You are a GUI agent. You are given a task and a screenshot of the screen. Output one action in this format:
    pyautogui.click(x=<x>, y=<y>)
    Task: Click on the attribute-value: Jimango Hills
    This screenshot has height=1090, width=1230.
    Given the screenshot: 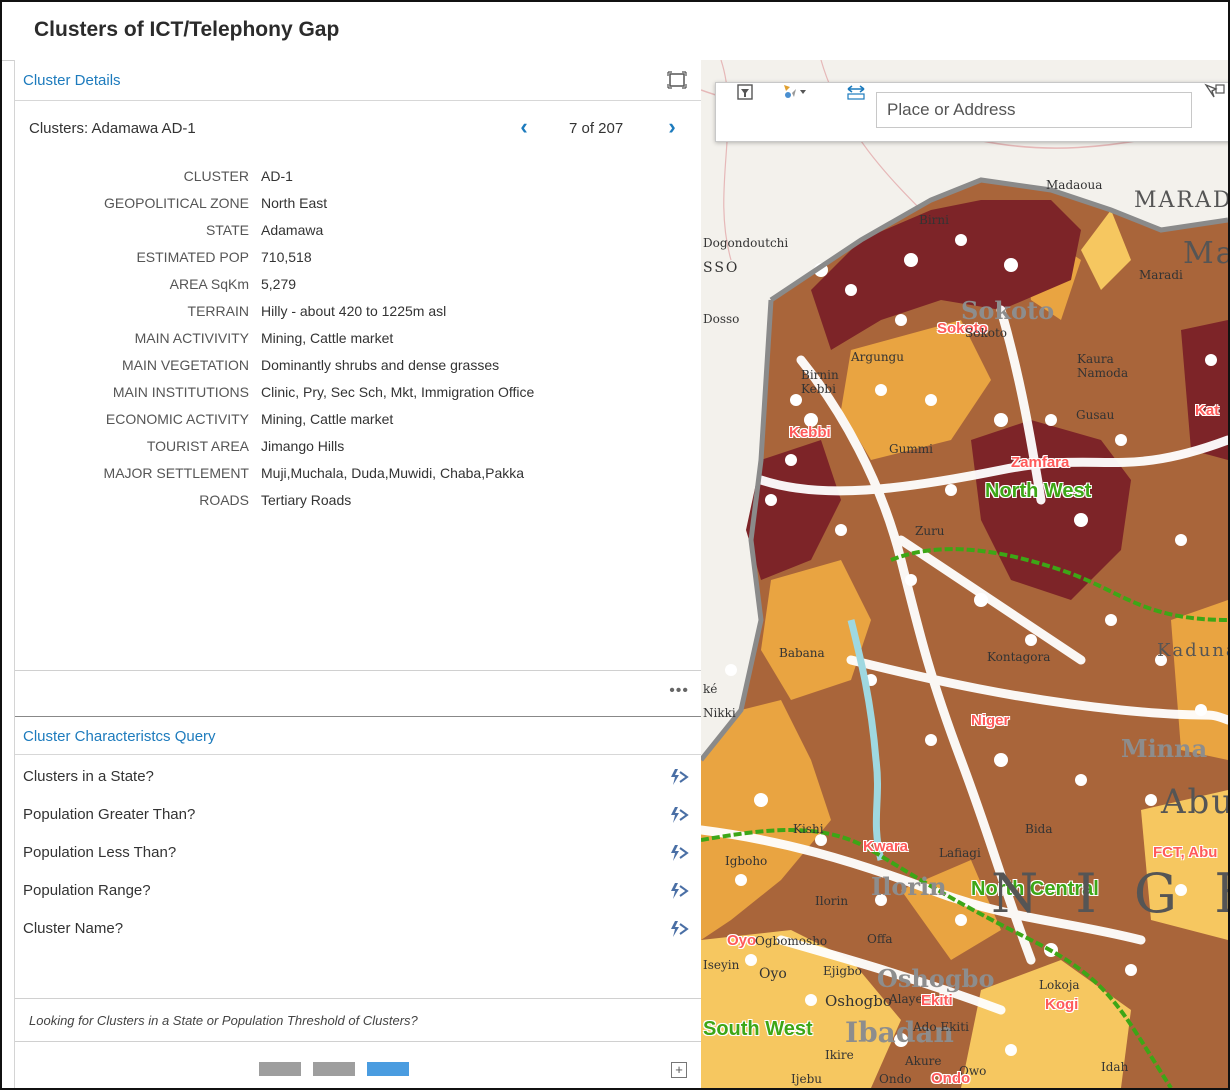 What is the action you would take?
    pyautogui.click(x=303, y=446)
    